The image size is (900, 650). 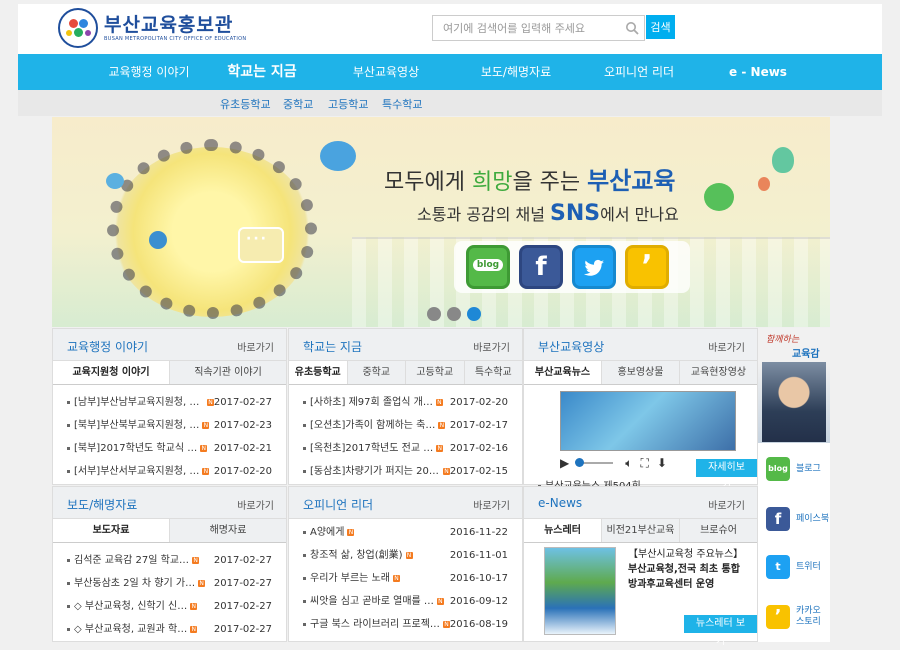 I want to click on superintendent-banner: 함께하는 교육감, so click(x=794, y=385).